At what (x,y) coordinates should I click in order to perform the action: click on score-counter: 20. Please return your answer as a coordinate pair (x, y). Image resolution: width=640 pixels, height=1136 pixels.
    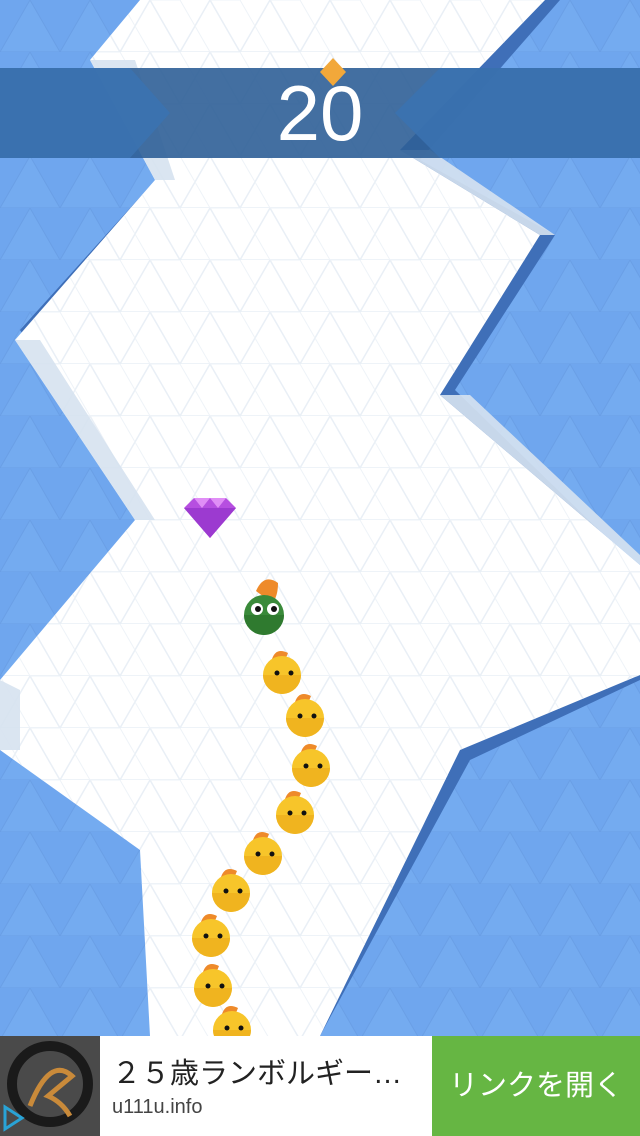
    Looking at the image, I should click on (320, 113).